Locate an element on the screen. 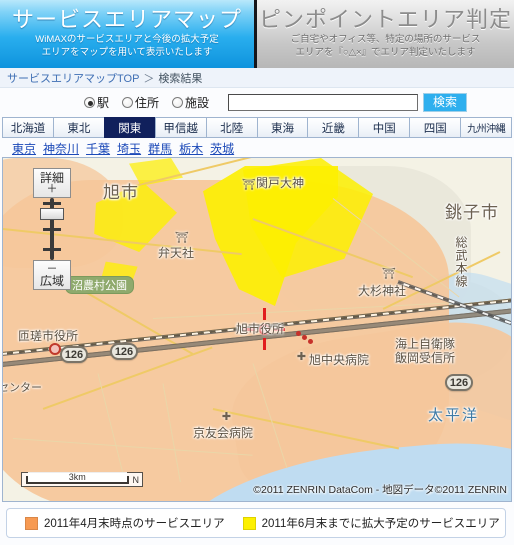 The width and height of the screenshot is (514, 545). search-type-radio-group: 駅 住所 施設 is located at coordinates (153, 102).